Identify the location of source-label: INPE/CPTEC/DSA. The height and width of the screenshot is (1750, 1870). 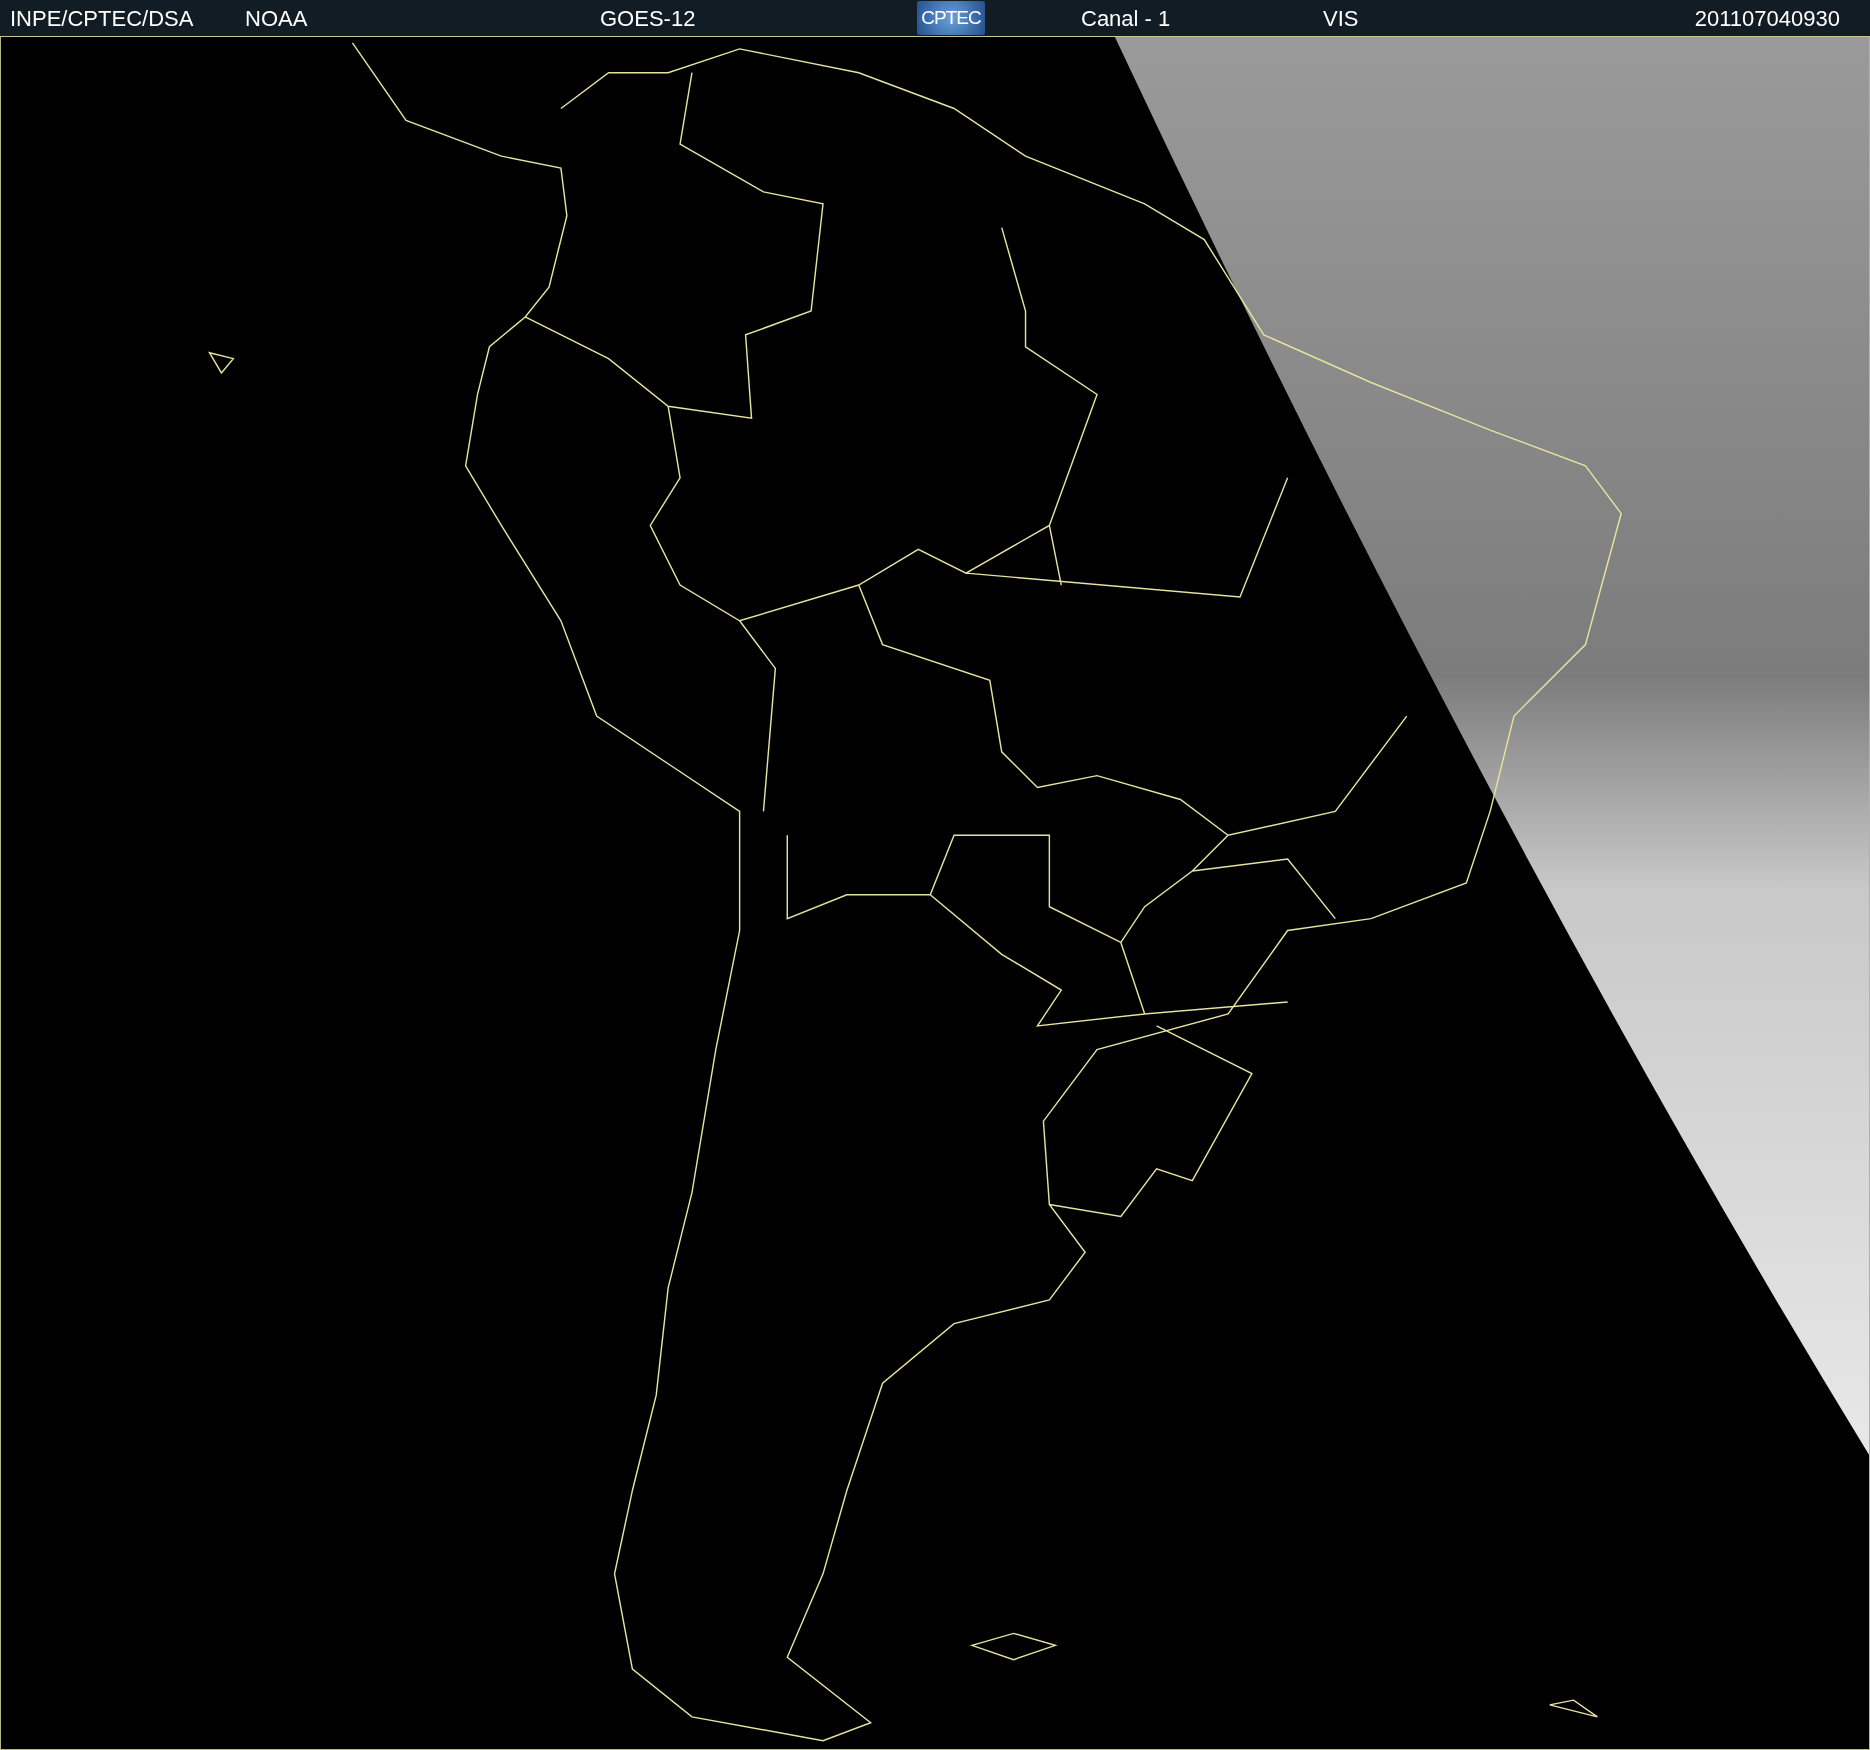
(102, 19).